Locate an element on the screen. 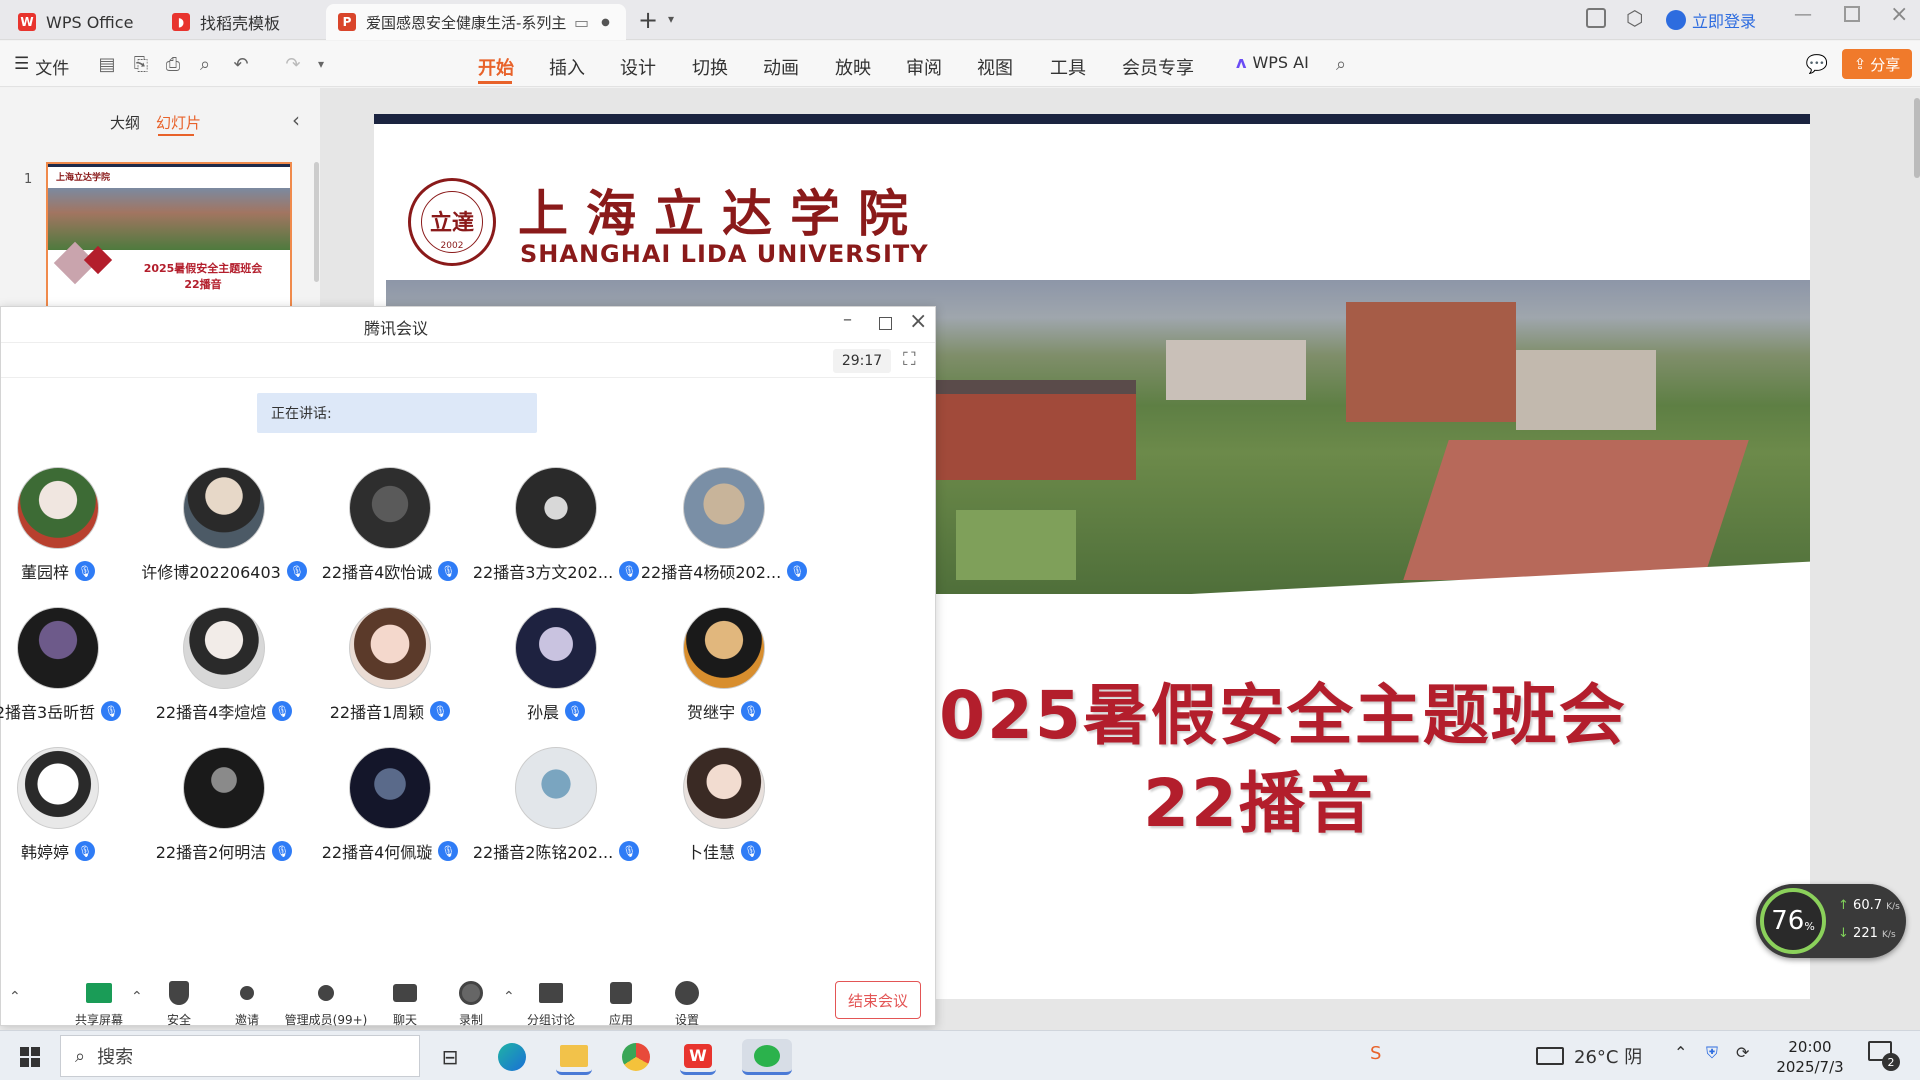 The width and height of the screenshot is (1920, 1080). menu-insert: 插入 is located at coordinates (567, 67).